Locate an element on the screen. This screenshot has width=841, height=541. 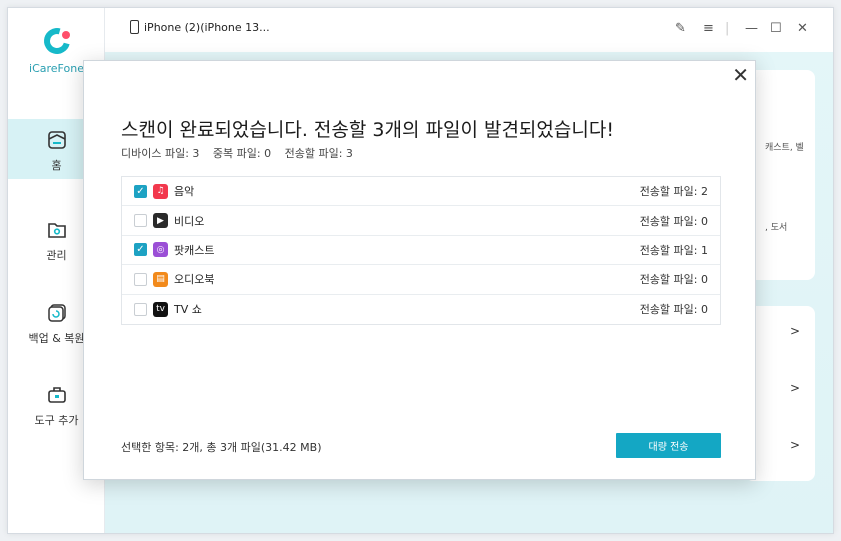
item-label: 오디오북 is located at coordinates (194, 280).